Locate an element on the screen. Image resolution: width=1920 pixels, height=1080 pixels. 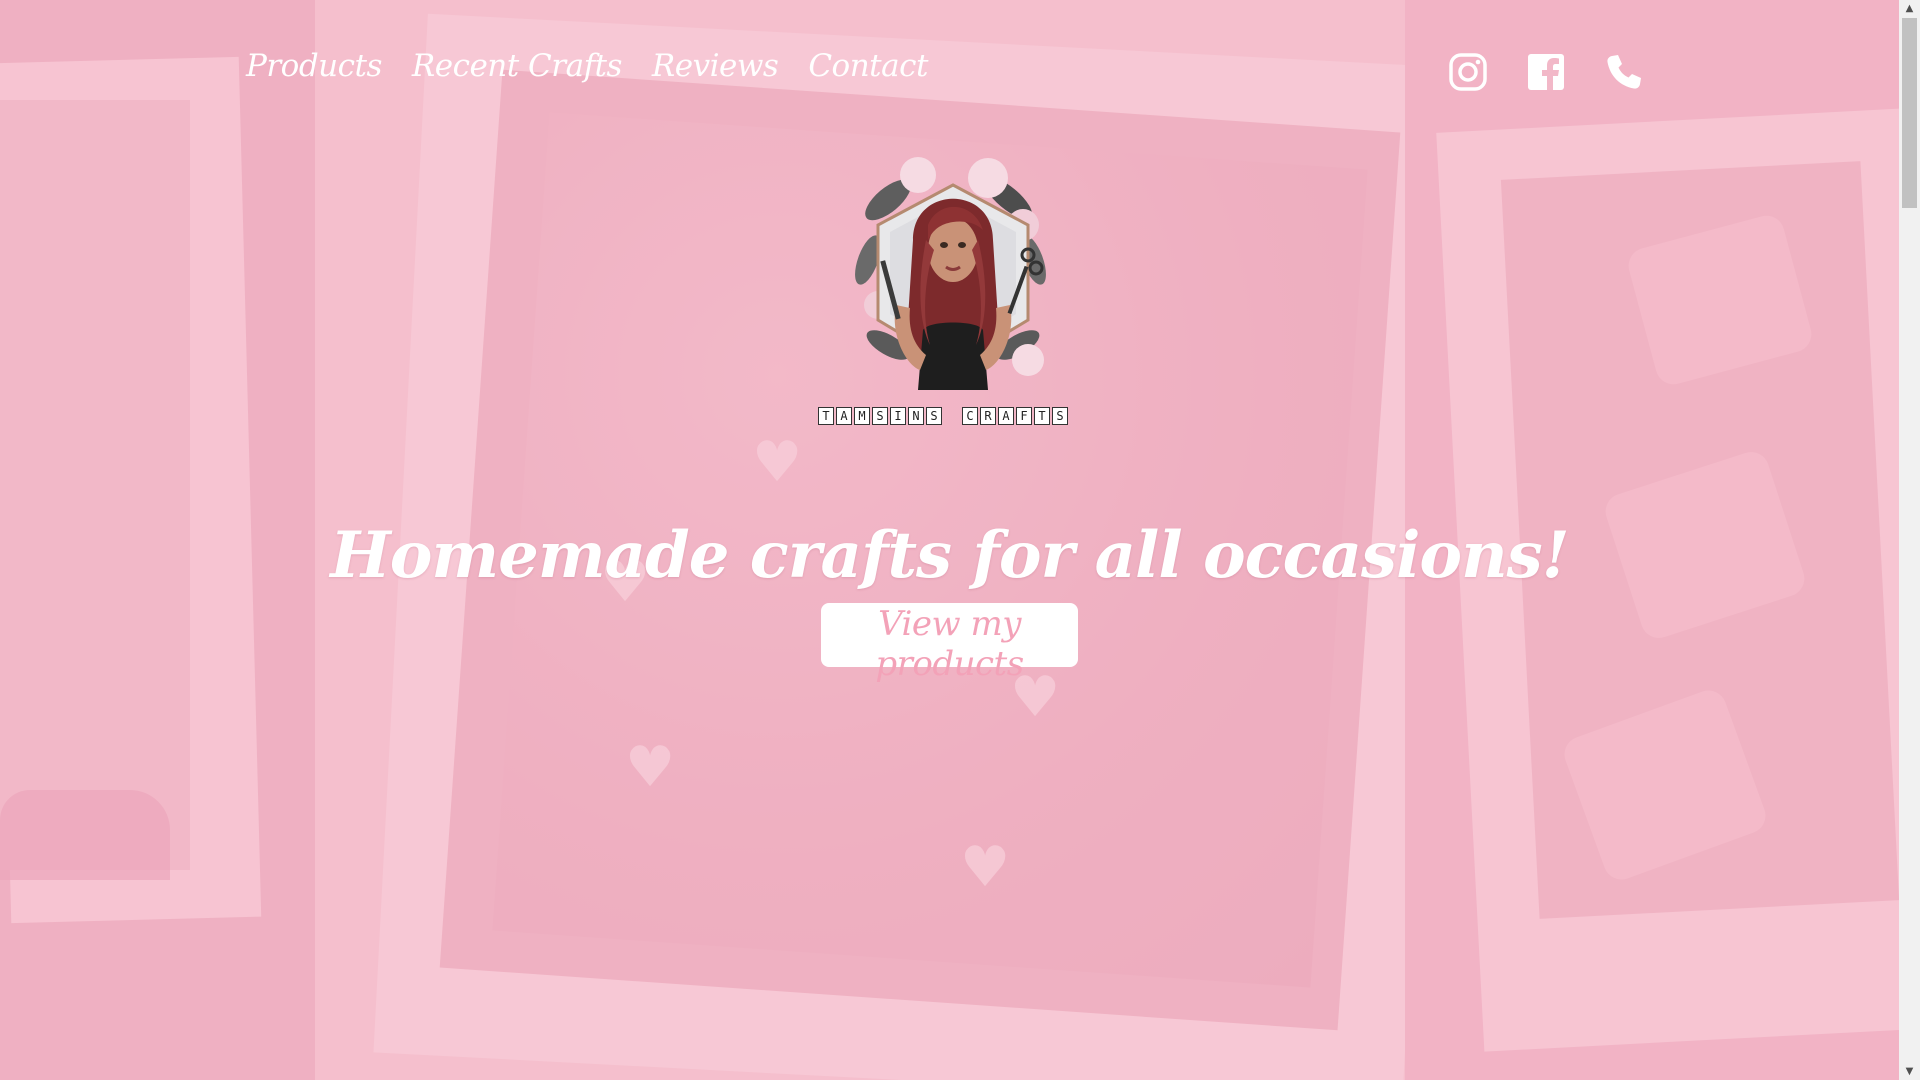
nav-recent-crafts: Recent Crafts is located at coordinates (517, 66).